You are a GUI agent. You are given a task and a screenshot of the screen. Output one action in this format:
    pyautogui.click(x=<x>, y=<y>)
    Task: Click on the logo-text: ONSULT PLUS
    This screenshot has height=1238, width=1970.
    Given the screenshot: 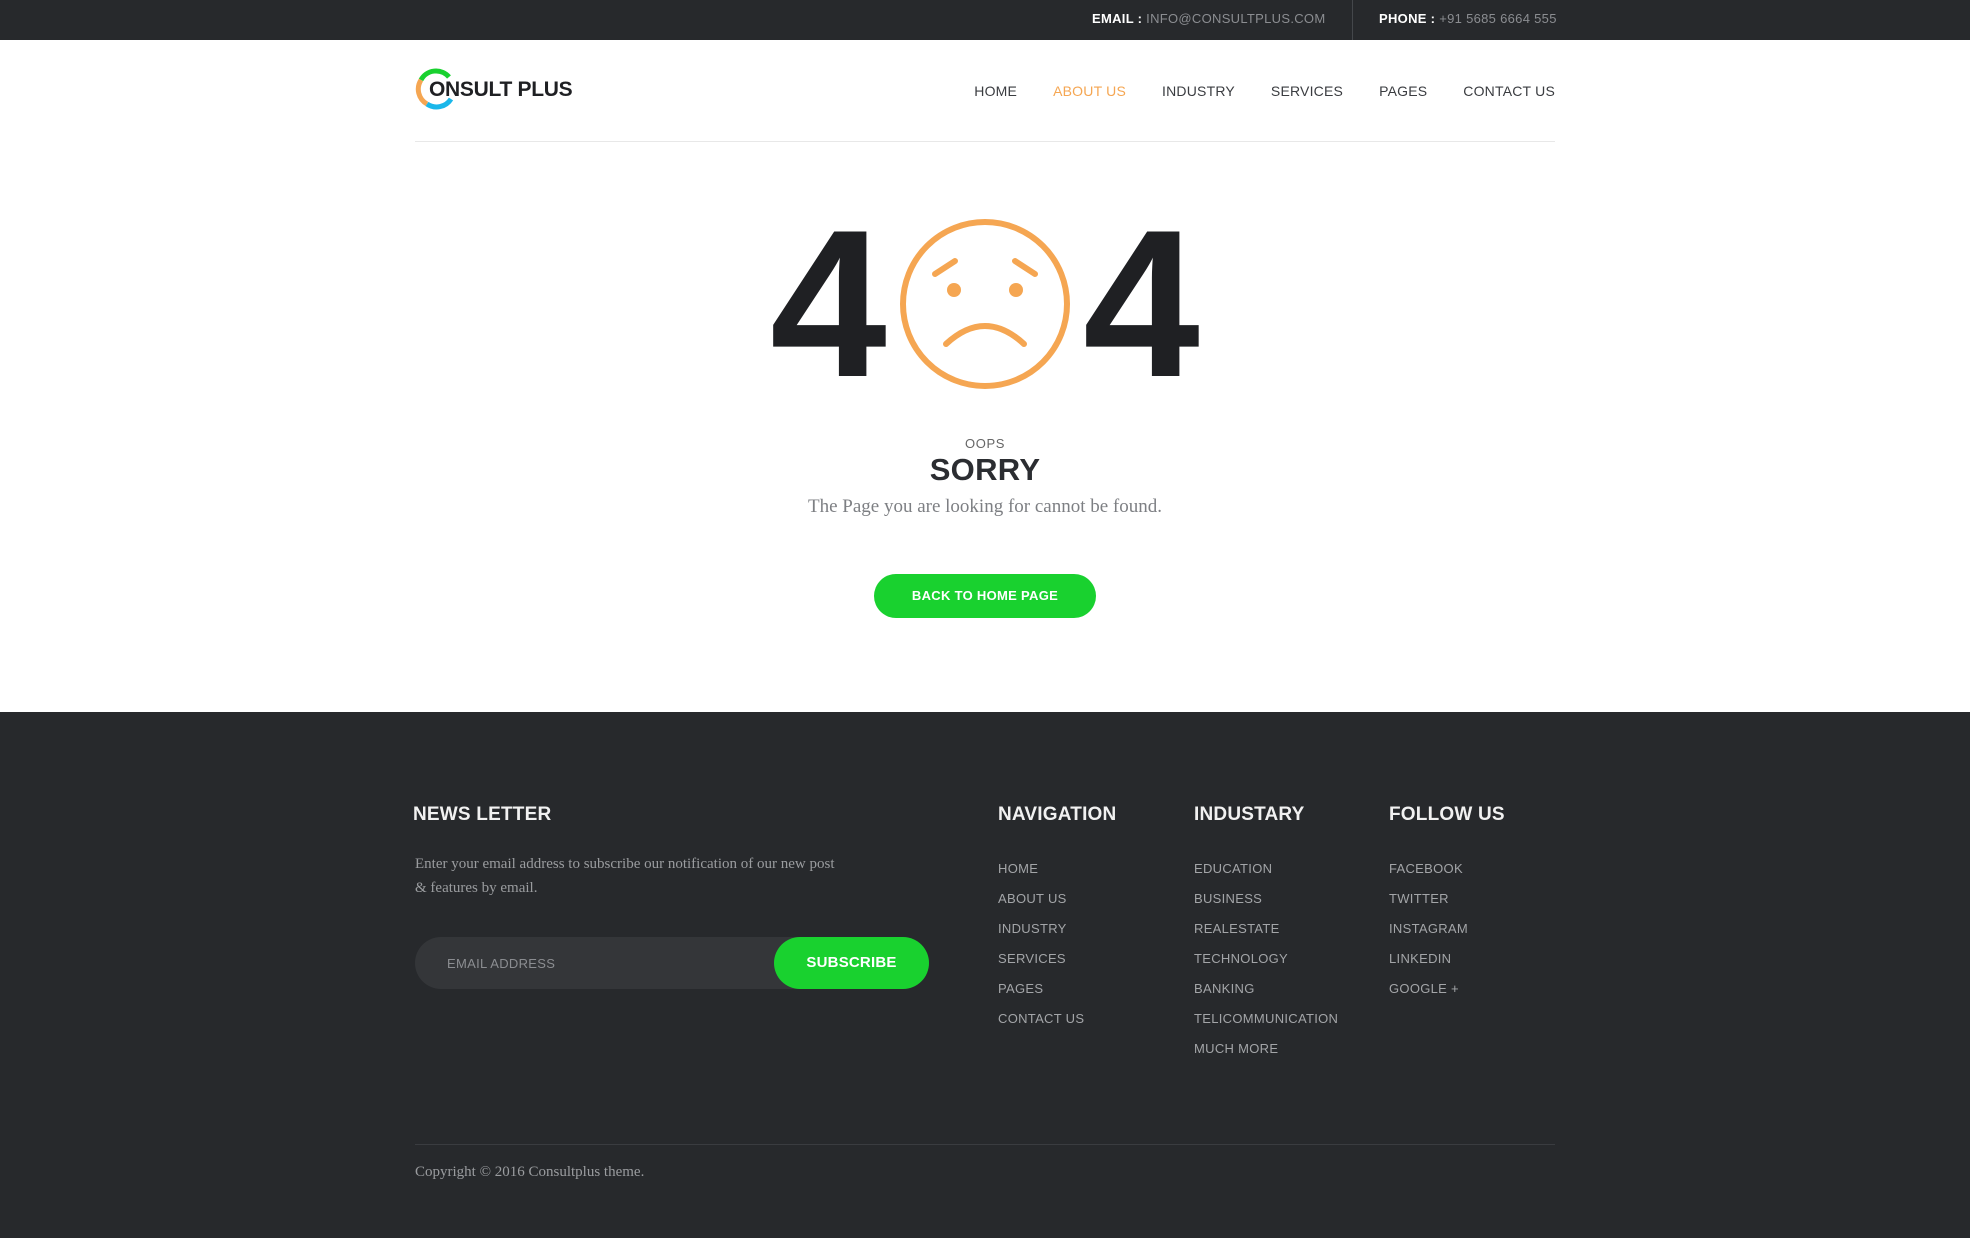 What is the action you would take?
    pyautogui.click(x=501, y=89)
    